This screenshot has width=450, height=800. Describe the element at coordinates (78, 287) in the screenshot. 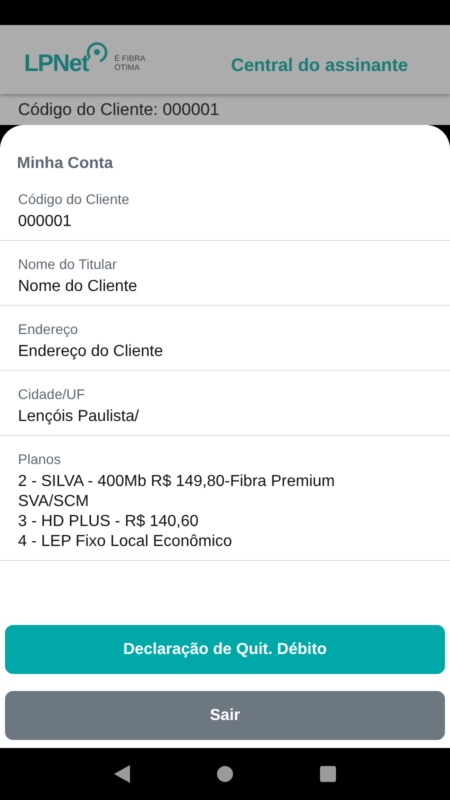

I see `field-value: Nome do Cliente` at that location.